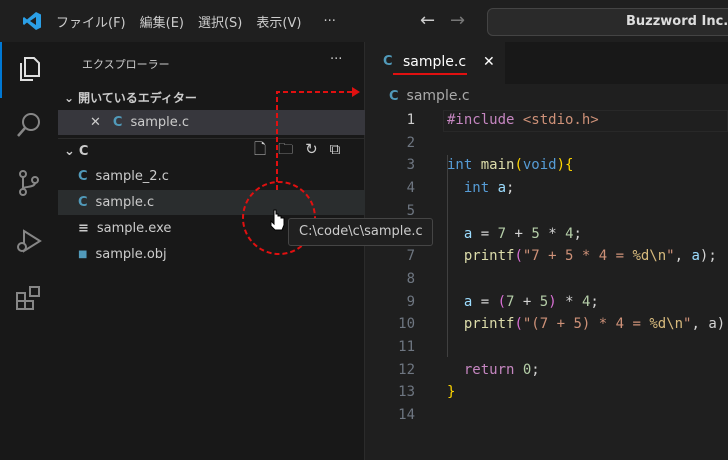 The width and height of the screenshot is (728, 460). I want to click on file-path-tooltip: C:\code\c\sample.c, so click(360, 232).